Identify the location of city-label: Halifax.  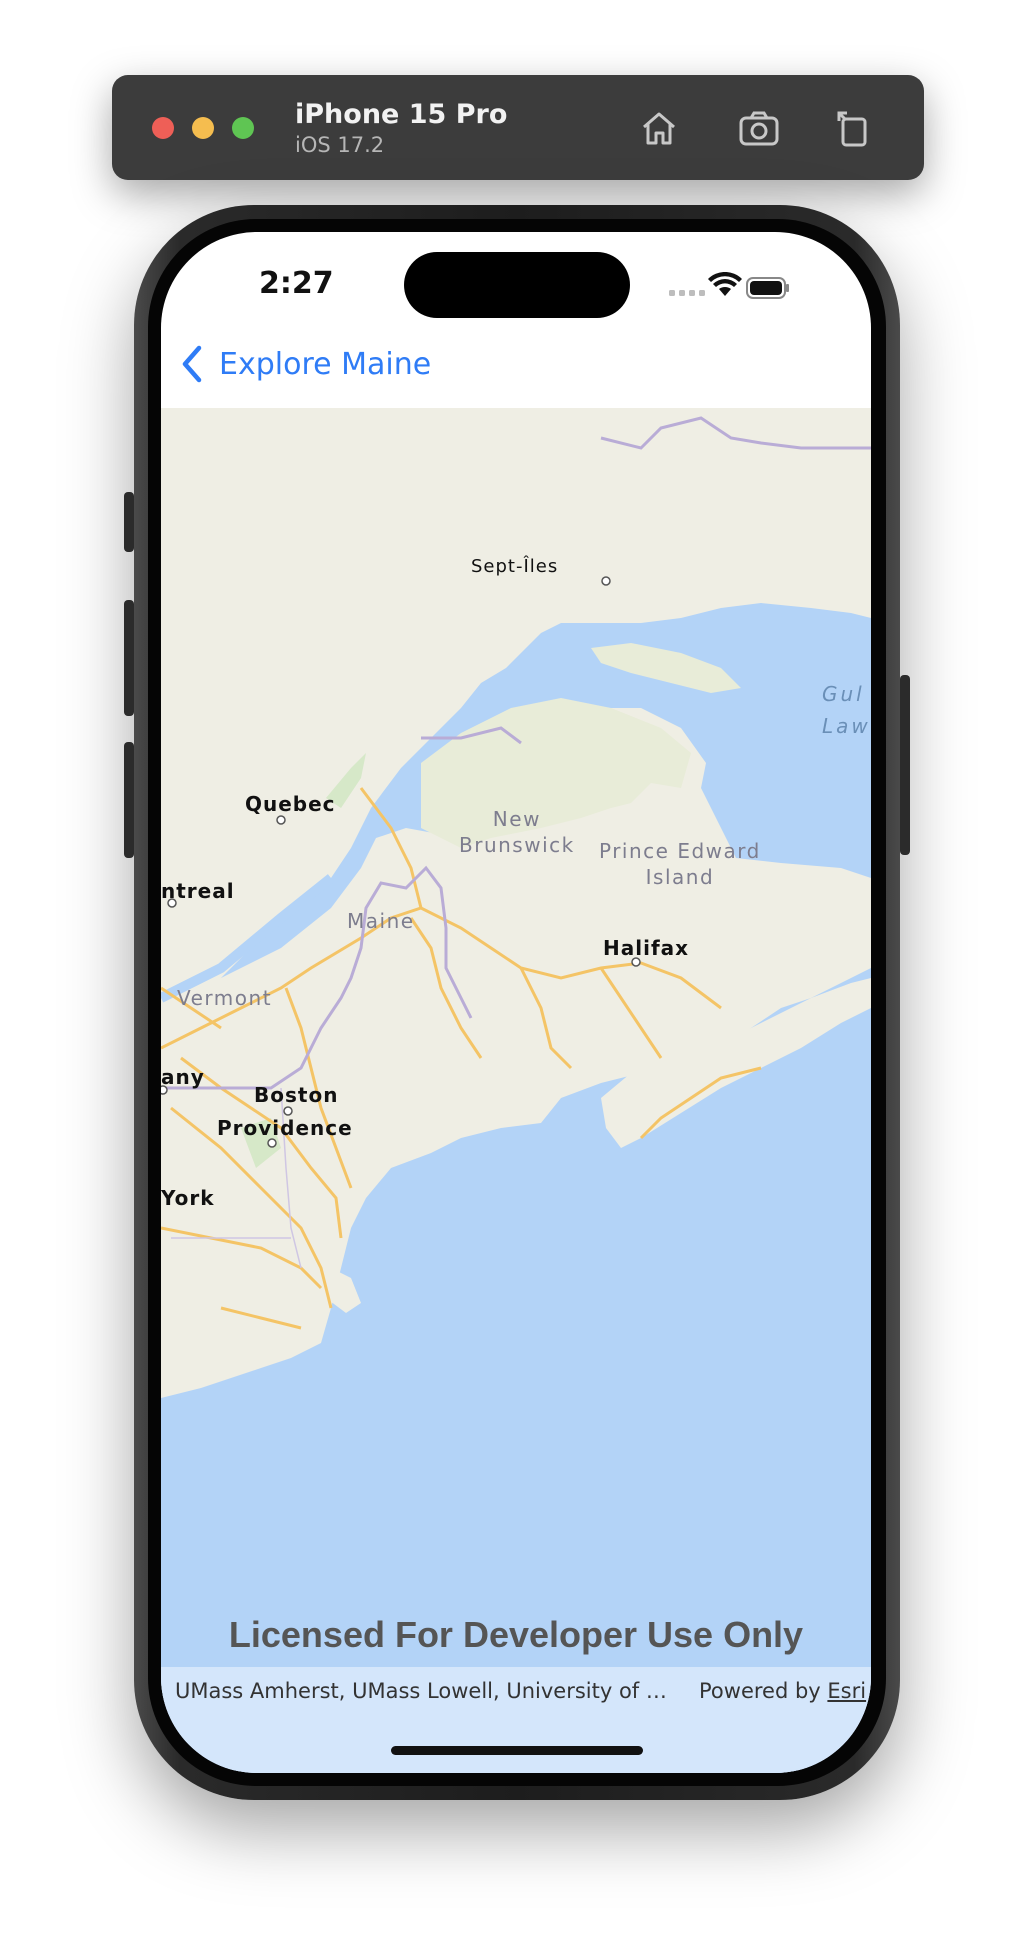
(646, 948).